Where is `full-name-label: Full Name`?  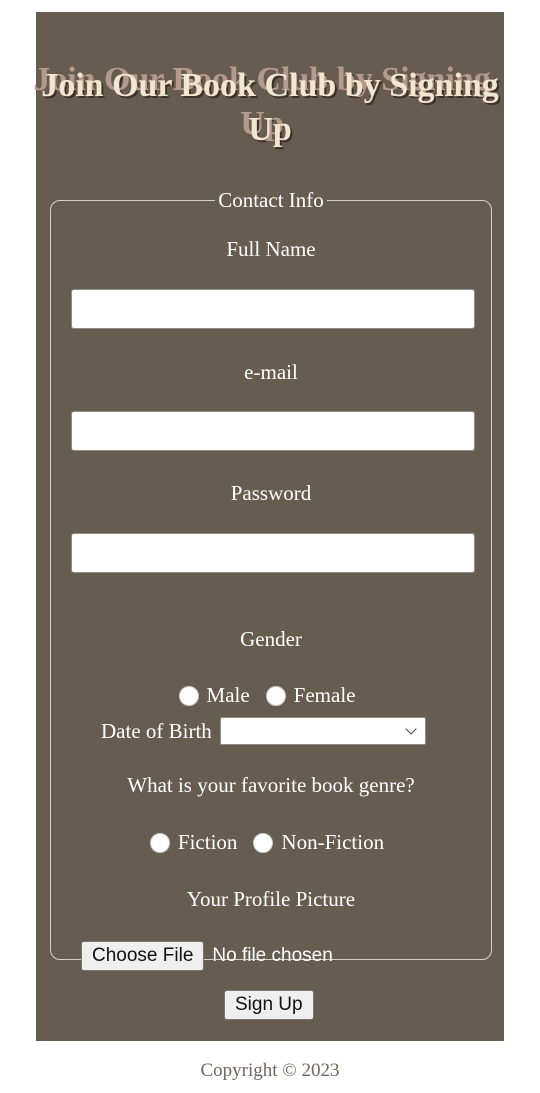
full-name-label: Full Name is located at coordinates (271, 249).